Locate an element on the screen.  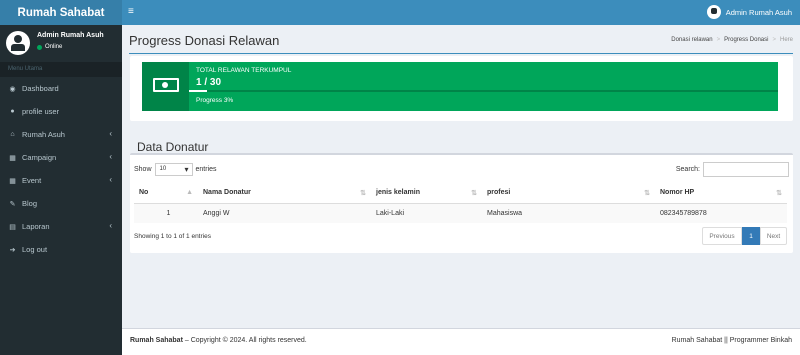
cell-jenis-kelamin: Laki-Laki is located at coordinates (426, 213).